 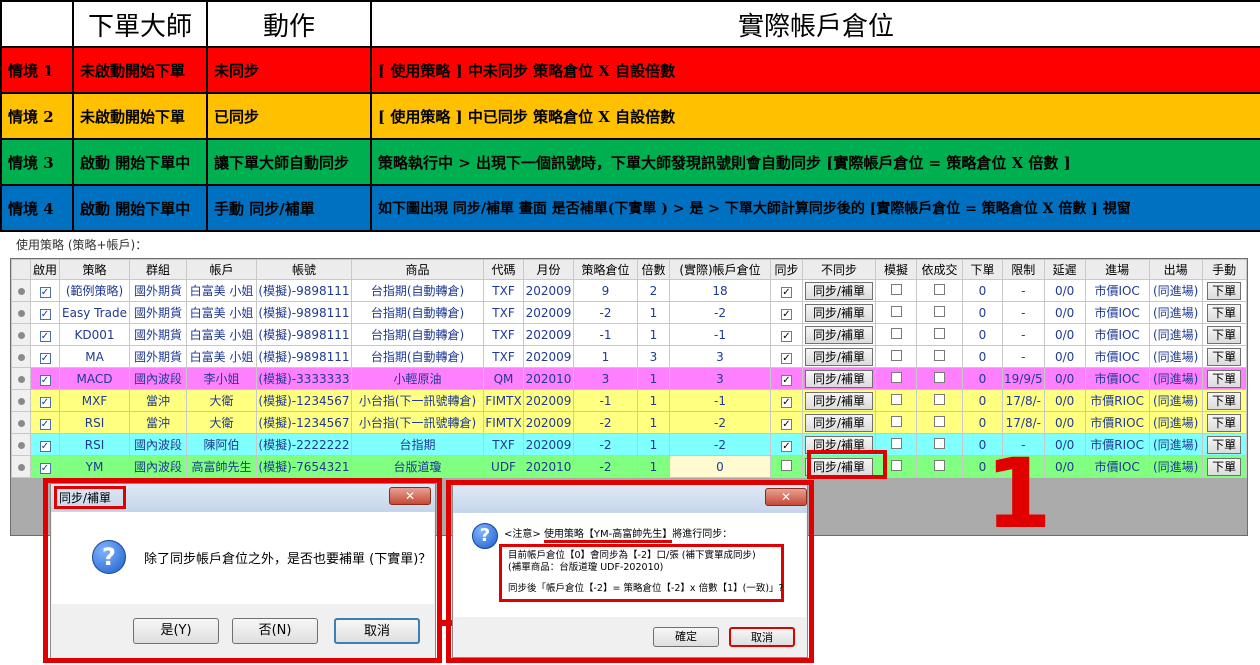 I want to click on grid-header-account: 帳戶, so click(x=221, y=269).